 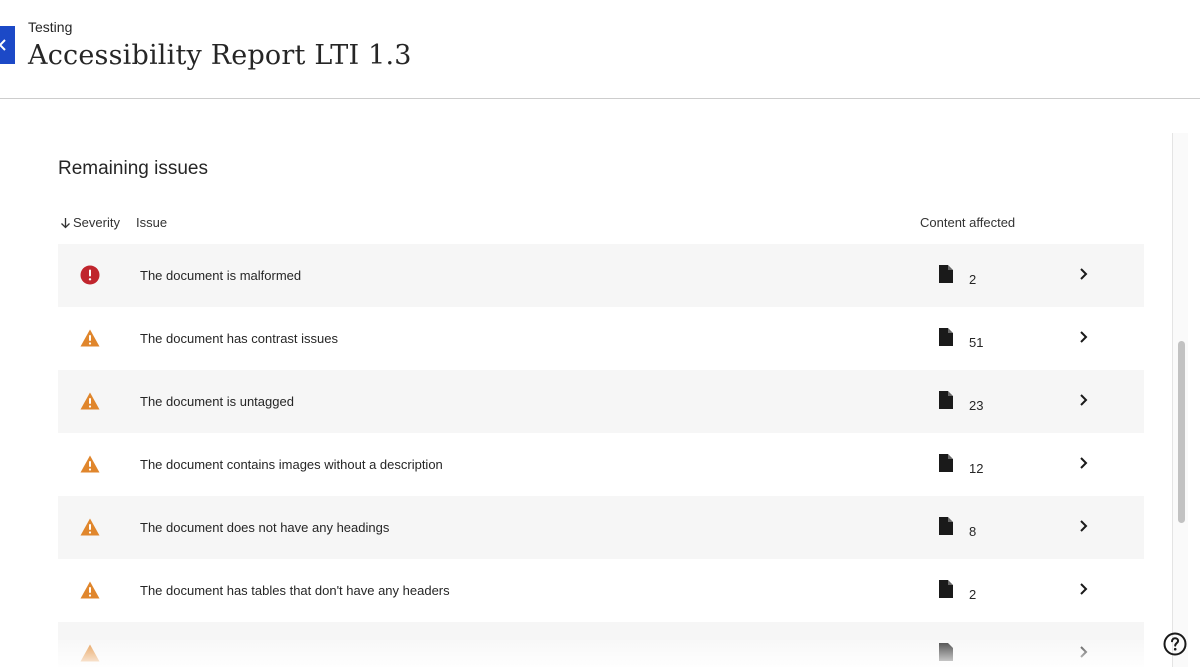 What do you see at coordinates (50, 27) in the screenshot?
I see `breadcrumb: Testing` at bounding box center [50, 27].